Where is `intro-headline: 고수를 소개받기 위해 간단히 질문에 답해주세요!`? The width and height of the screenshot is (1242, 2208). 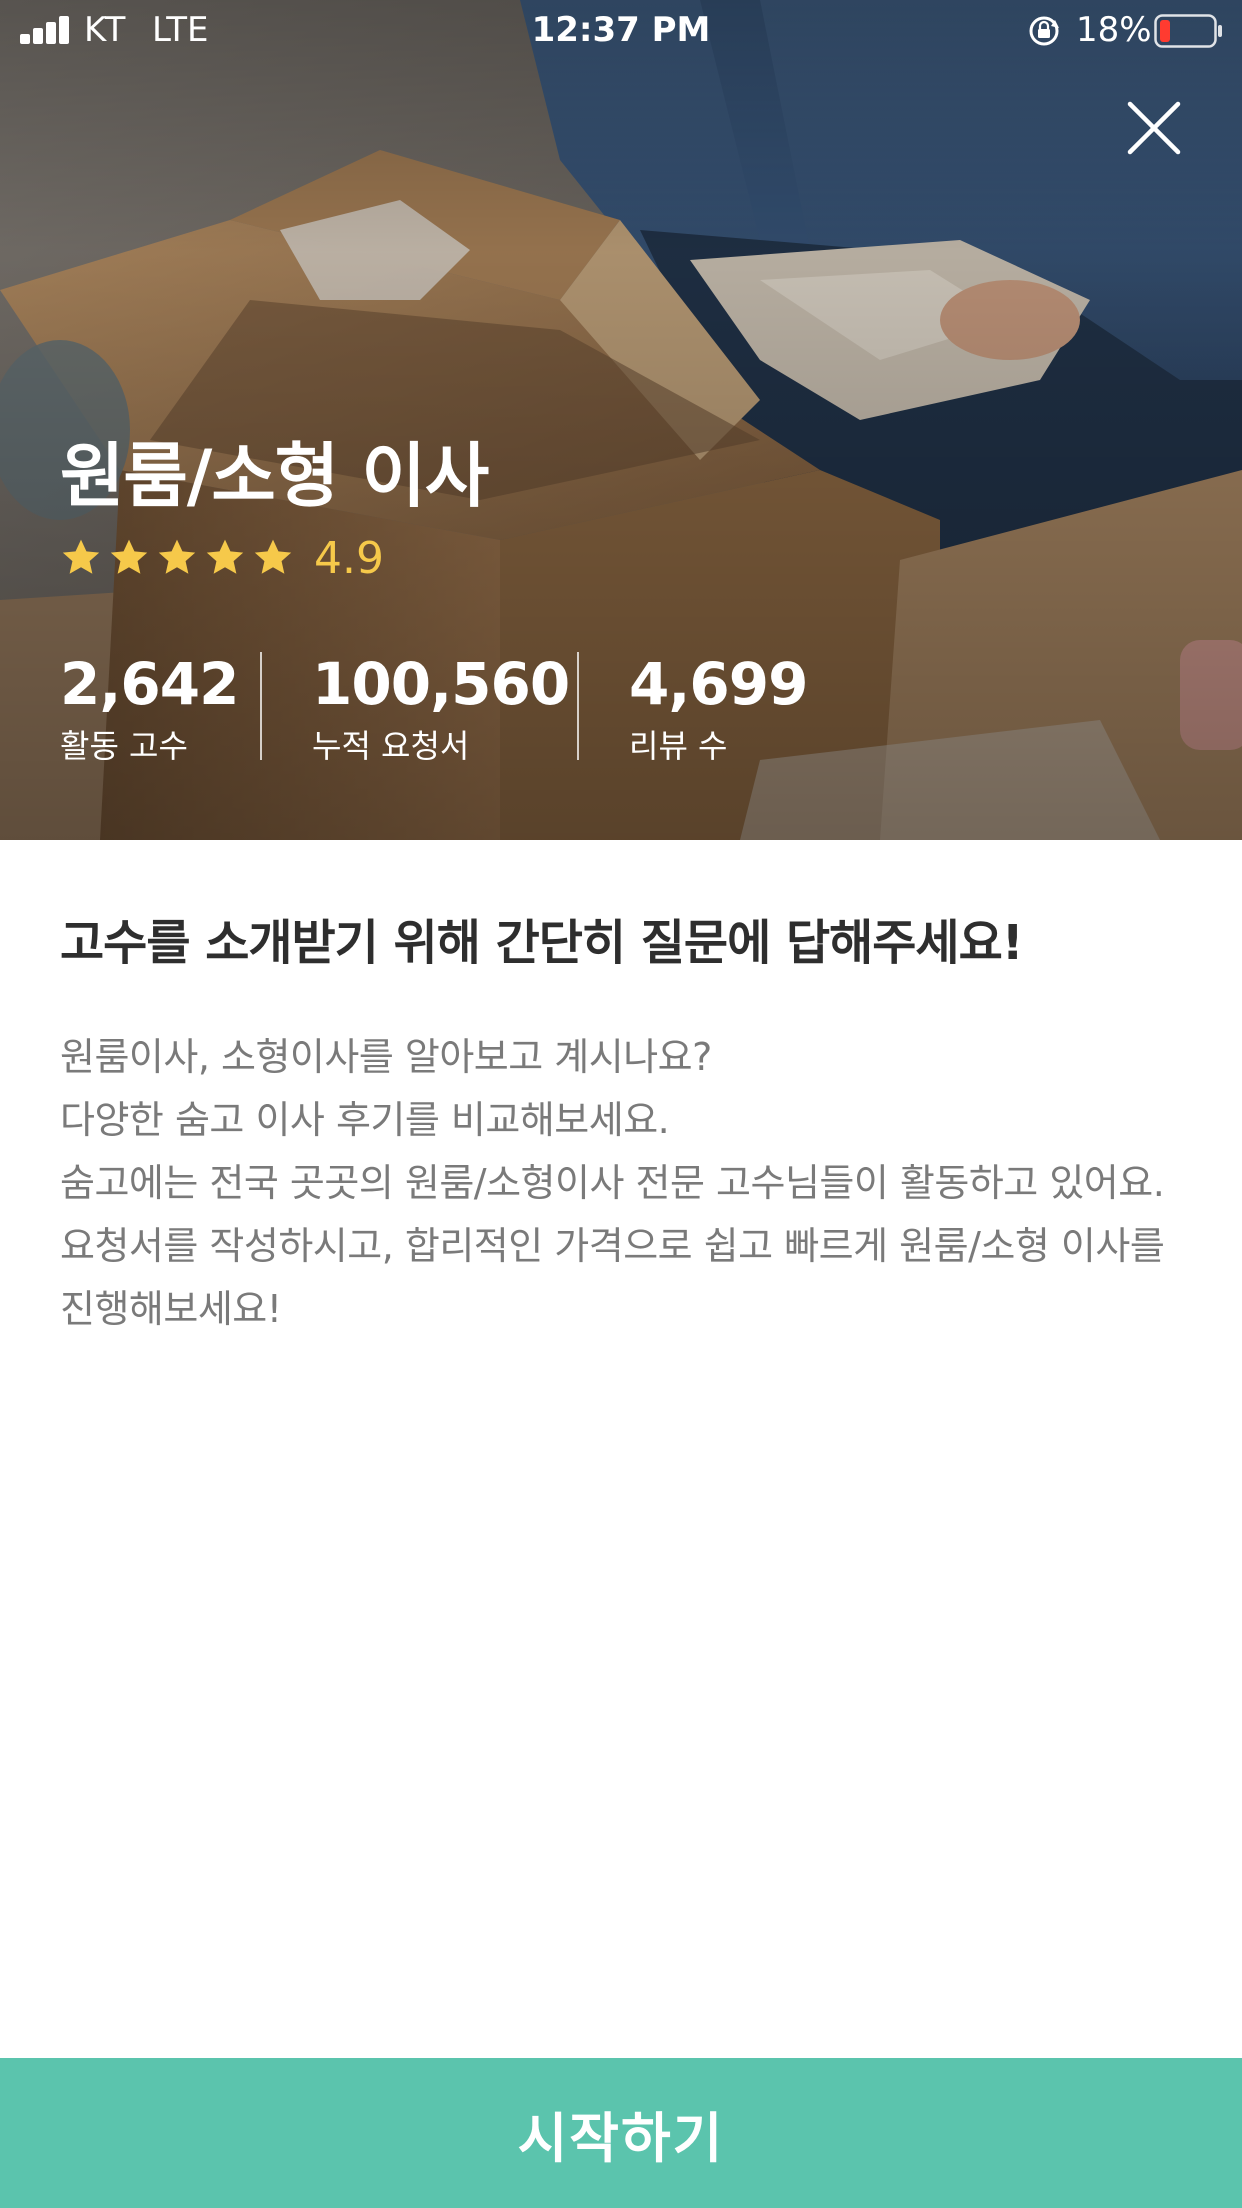
intro-headline: 고수를 소개받기 위해 간단히 질문에 답해주세요! is located at coordinates (542, 943).